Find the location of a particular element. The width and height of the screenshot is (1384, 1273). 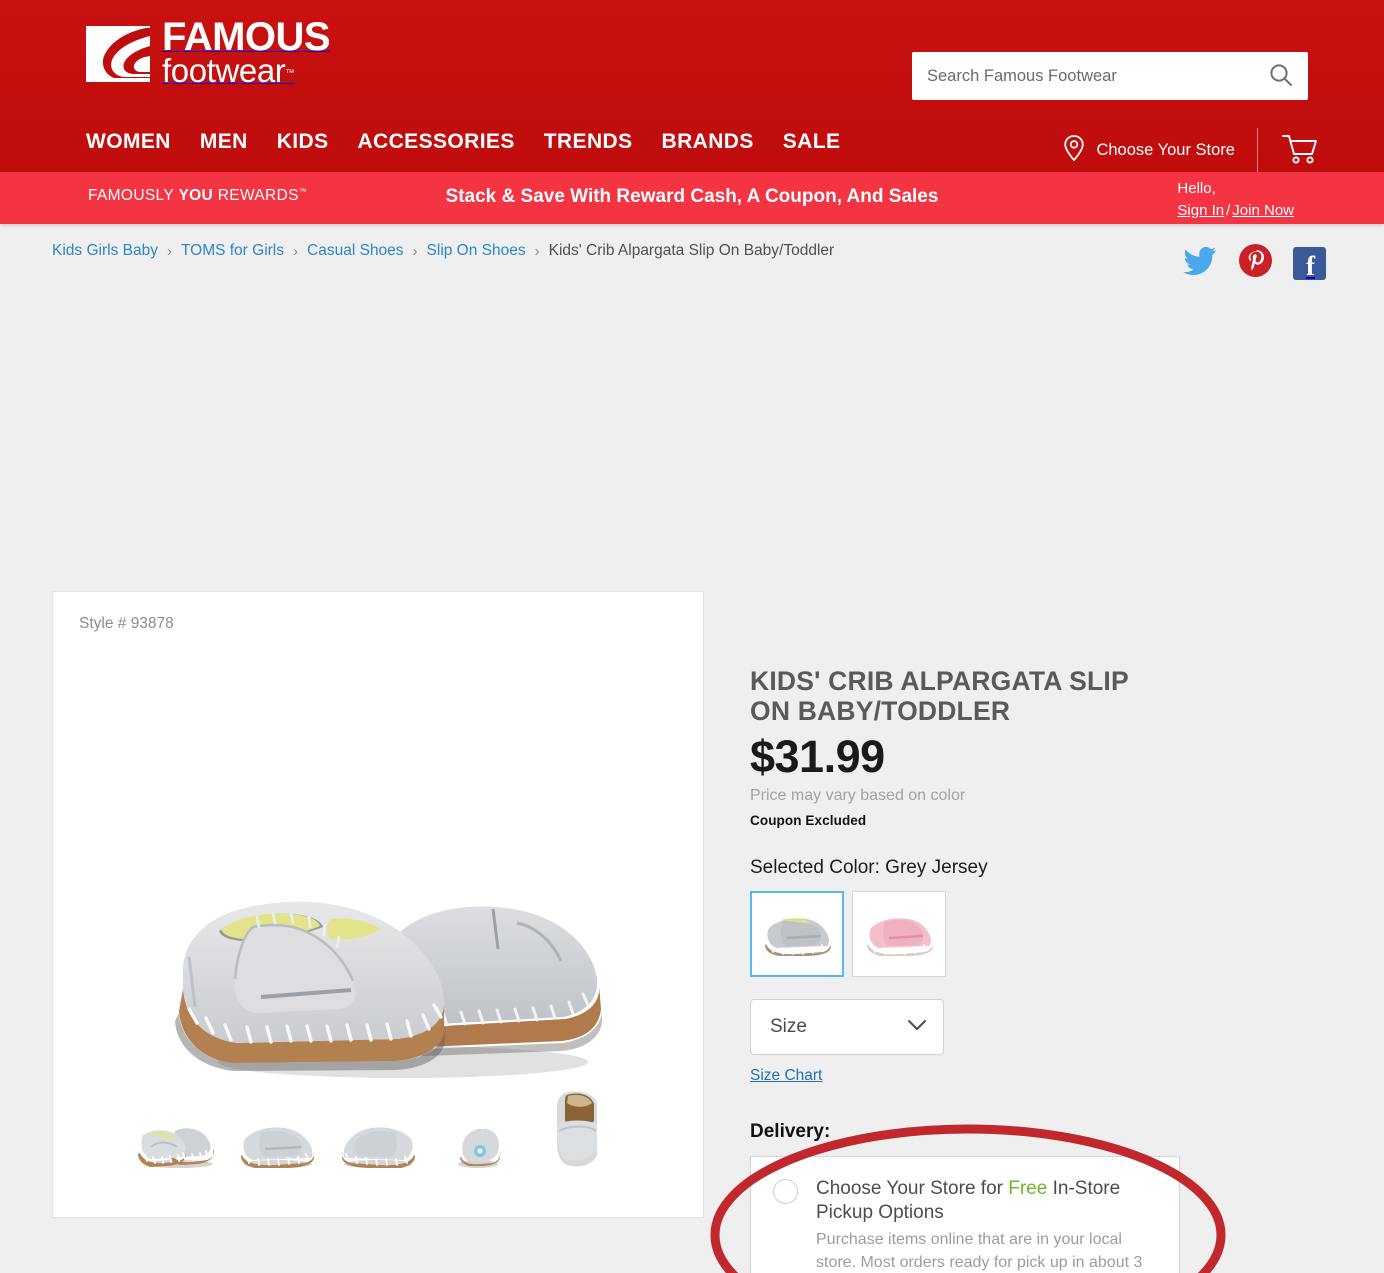

logo-footwear-text: footwear is located at coordinates (224, 70).